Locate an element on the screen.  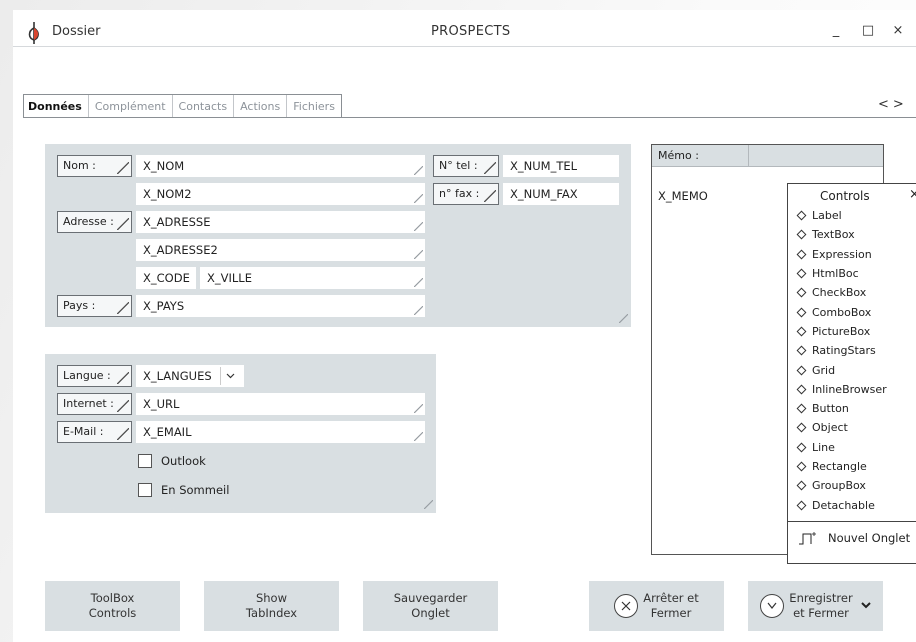
new-tab-item: Nouvel Onglet is located at coordinates (854, 538).